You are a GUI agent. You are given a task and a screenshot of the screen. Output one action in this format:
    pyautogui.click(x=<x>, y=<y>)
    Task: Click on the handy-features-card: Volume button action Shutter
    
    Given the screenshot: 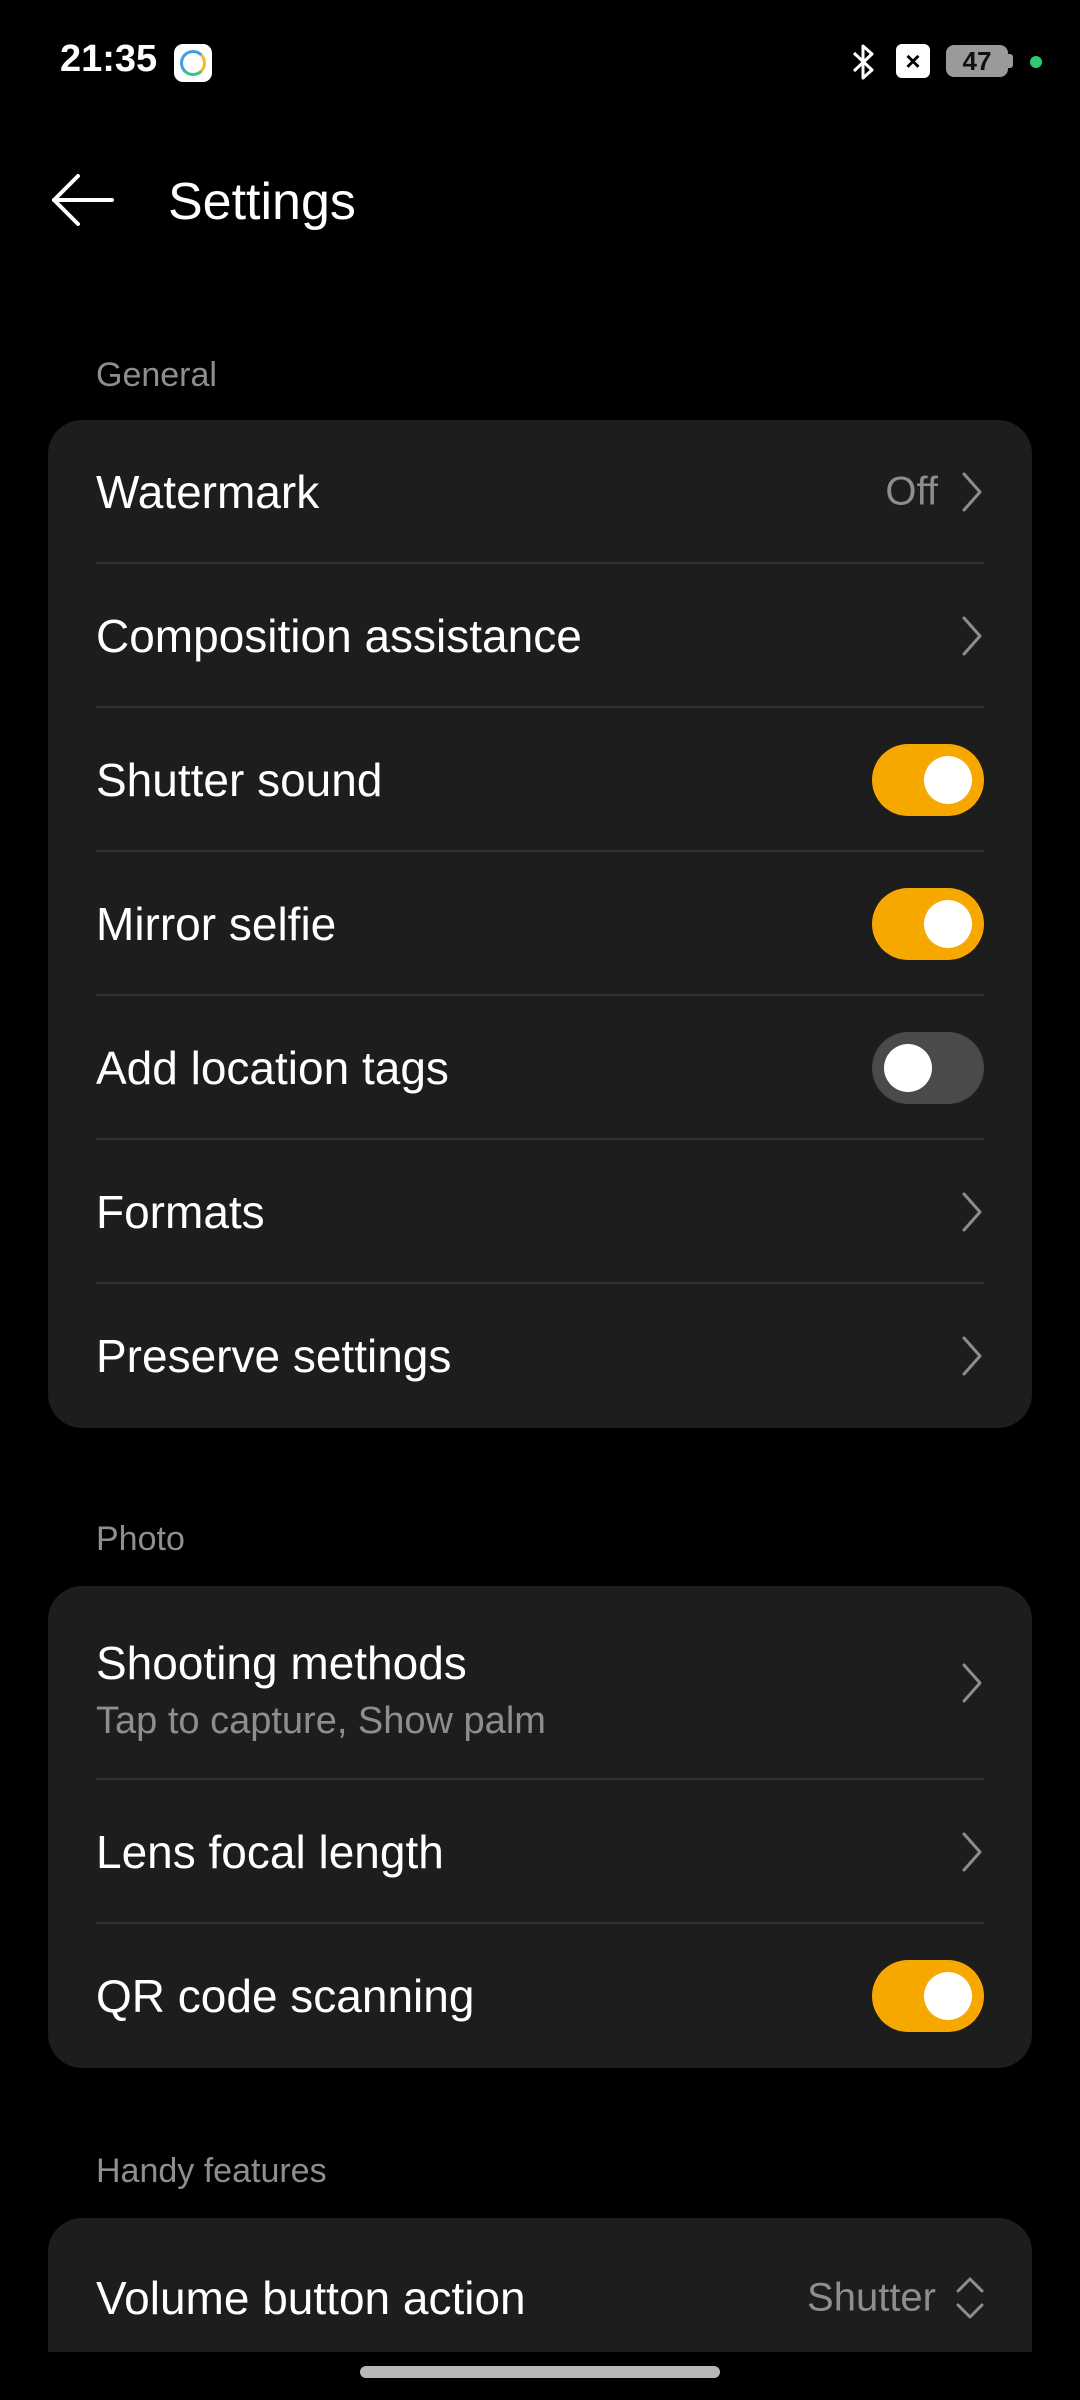 What is the action you would take?
    pyautogui.click(x=540, y=2285)
    